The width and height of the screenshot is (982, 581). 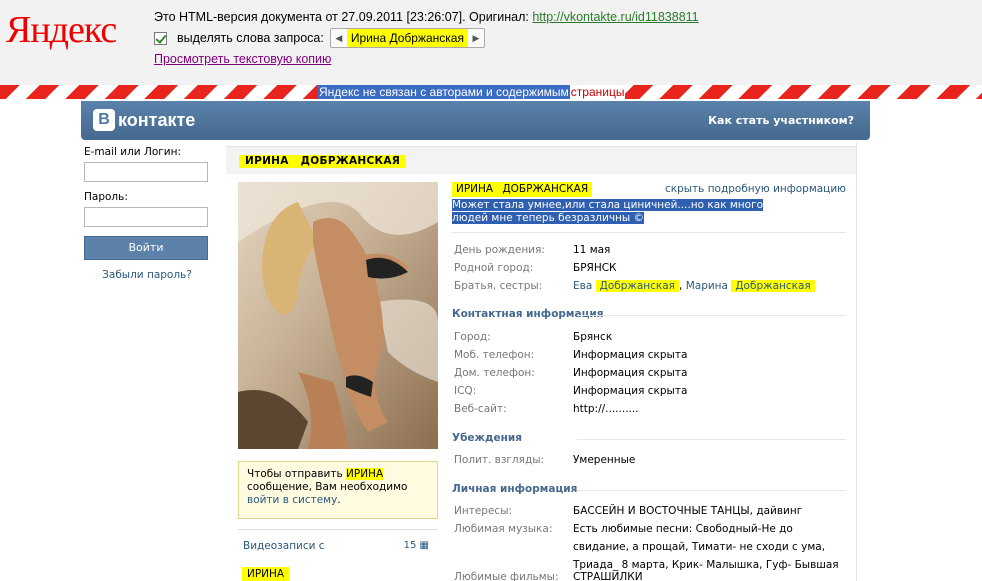 I want to click on profile-photo-image, so click(x=338, y=315).